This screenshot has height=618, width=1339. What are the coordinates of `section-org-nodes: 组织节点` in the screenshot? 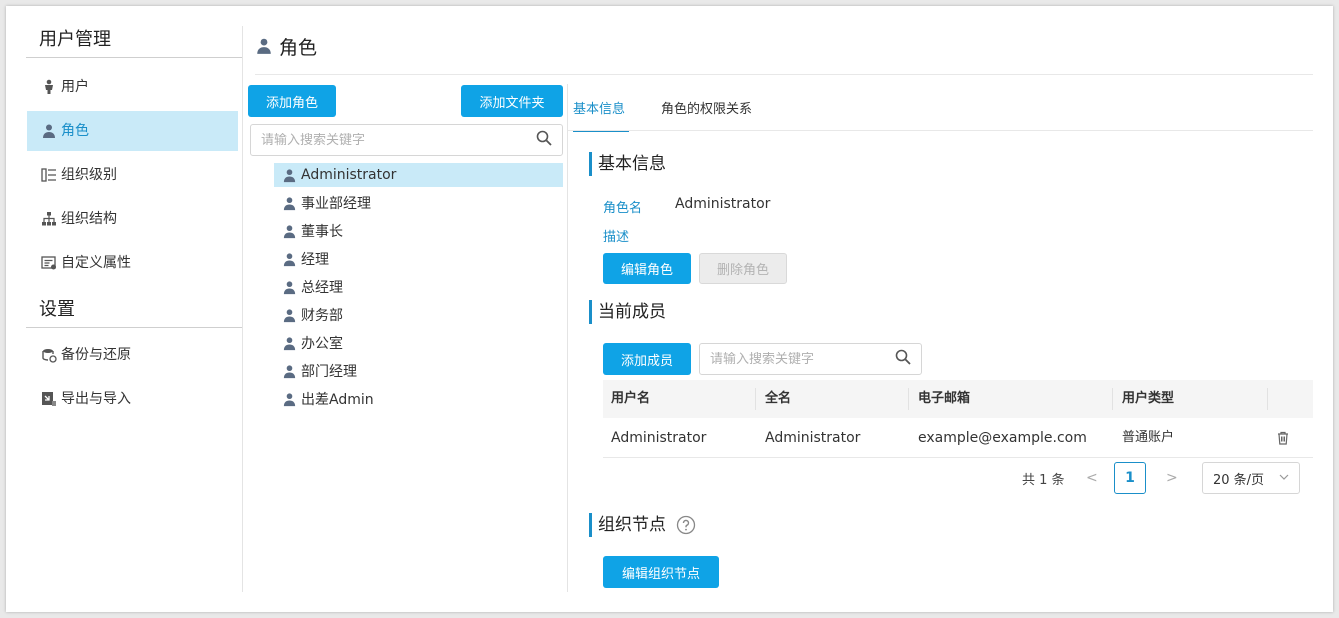 It's located at (642, 525).